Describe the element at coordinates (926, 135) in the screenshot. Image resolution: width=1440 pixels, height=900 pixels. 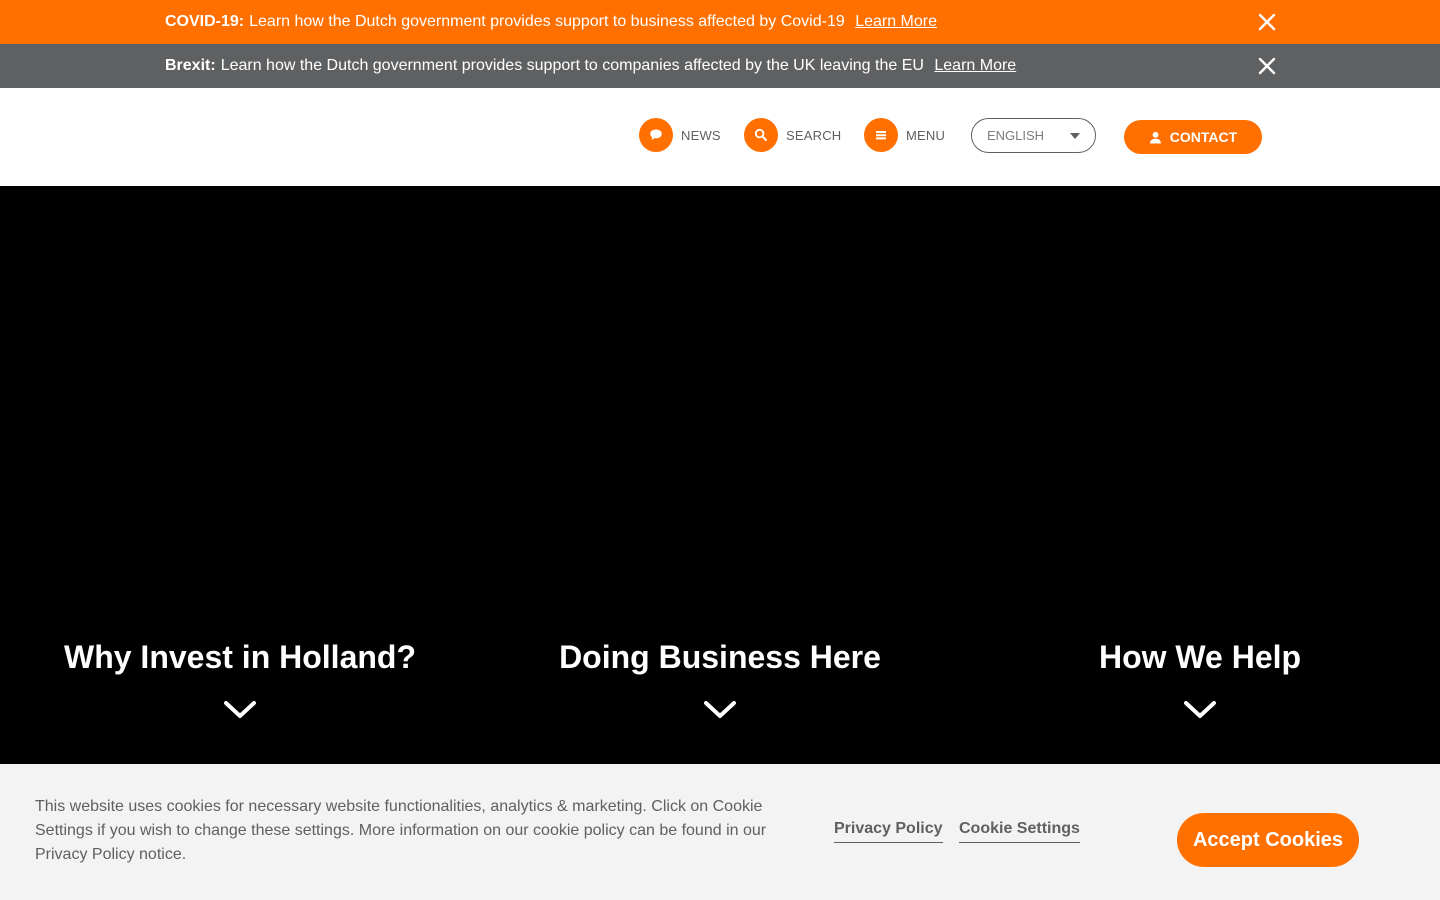
I see `nav-menu-label: MENU` at that location.